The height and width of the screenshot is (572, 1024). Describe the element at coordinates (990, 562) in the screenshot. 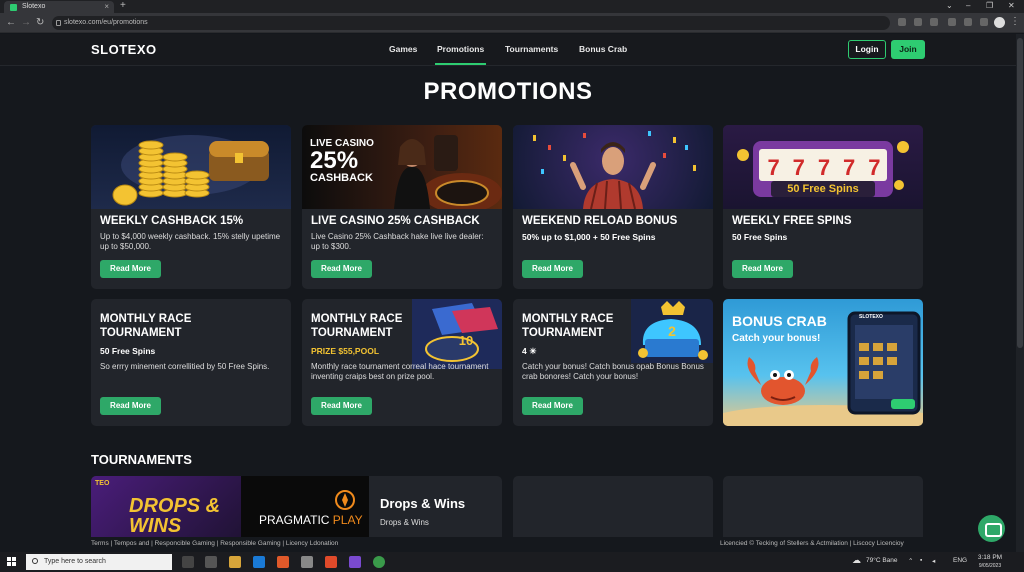

I see `clock: 3:18 PM 9/05/2023` at that location.